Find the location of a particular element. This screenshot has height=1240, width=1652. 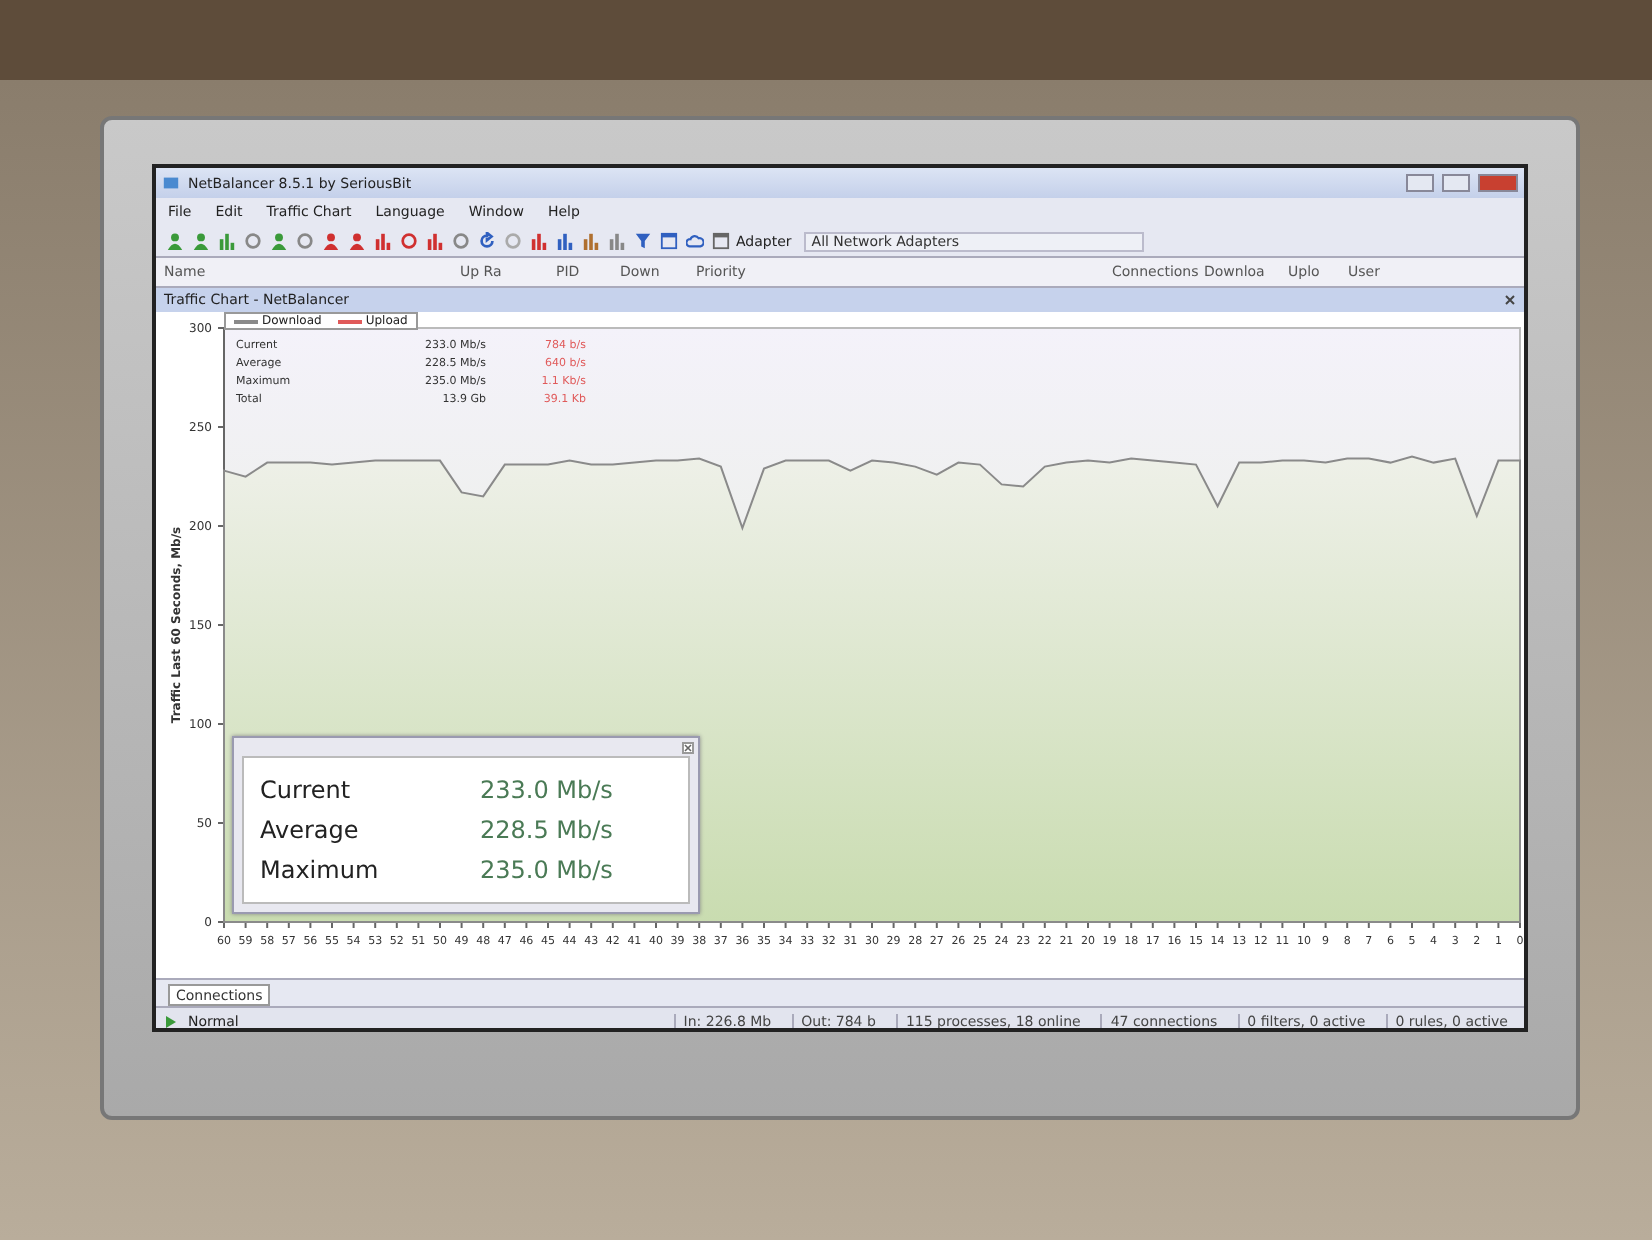

app-icon is located at coordinates (171, 183).